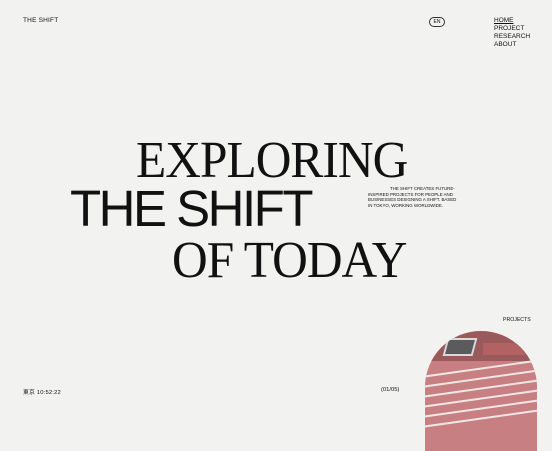  I want to click on site-logo: THE SHIFT, so click(40, 20).